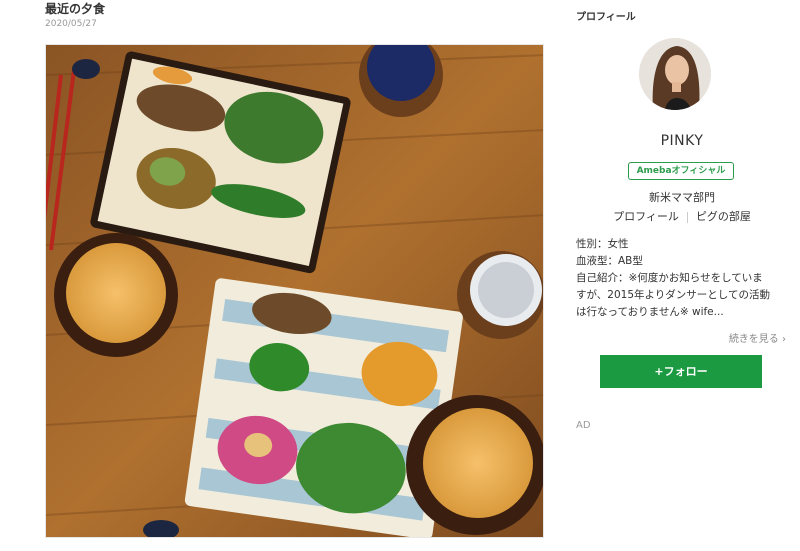 The height and width of the screenshot is (551, 800). Describe the element at coordinates (75, 9) in the screenshot. I see `entry-title: 最近の夕食` at that location.